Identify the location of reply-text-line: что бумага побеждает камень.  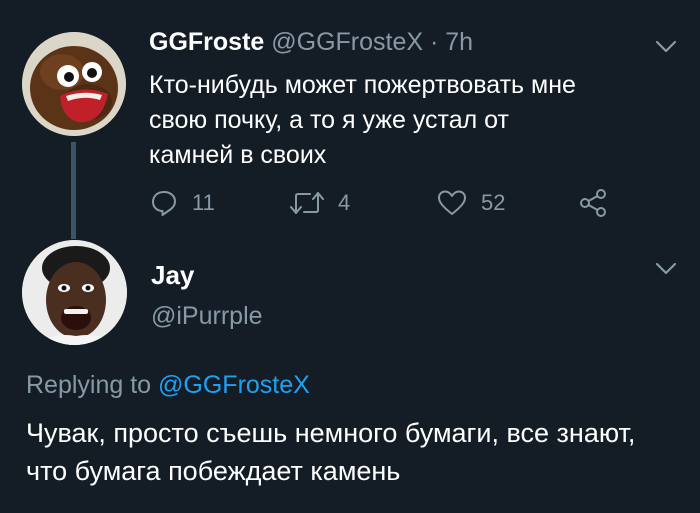
(213, 471).